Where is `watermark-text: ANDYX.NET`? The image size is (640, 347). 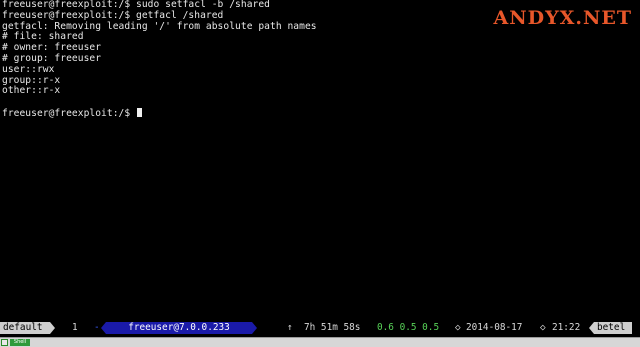
watermark-text: ANDYX.NET is located at coordinates (562, 18).